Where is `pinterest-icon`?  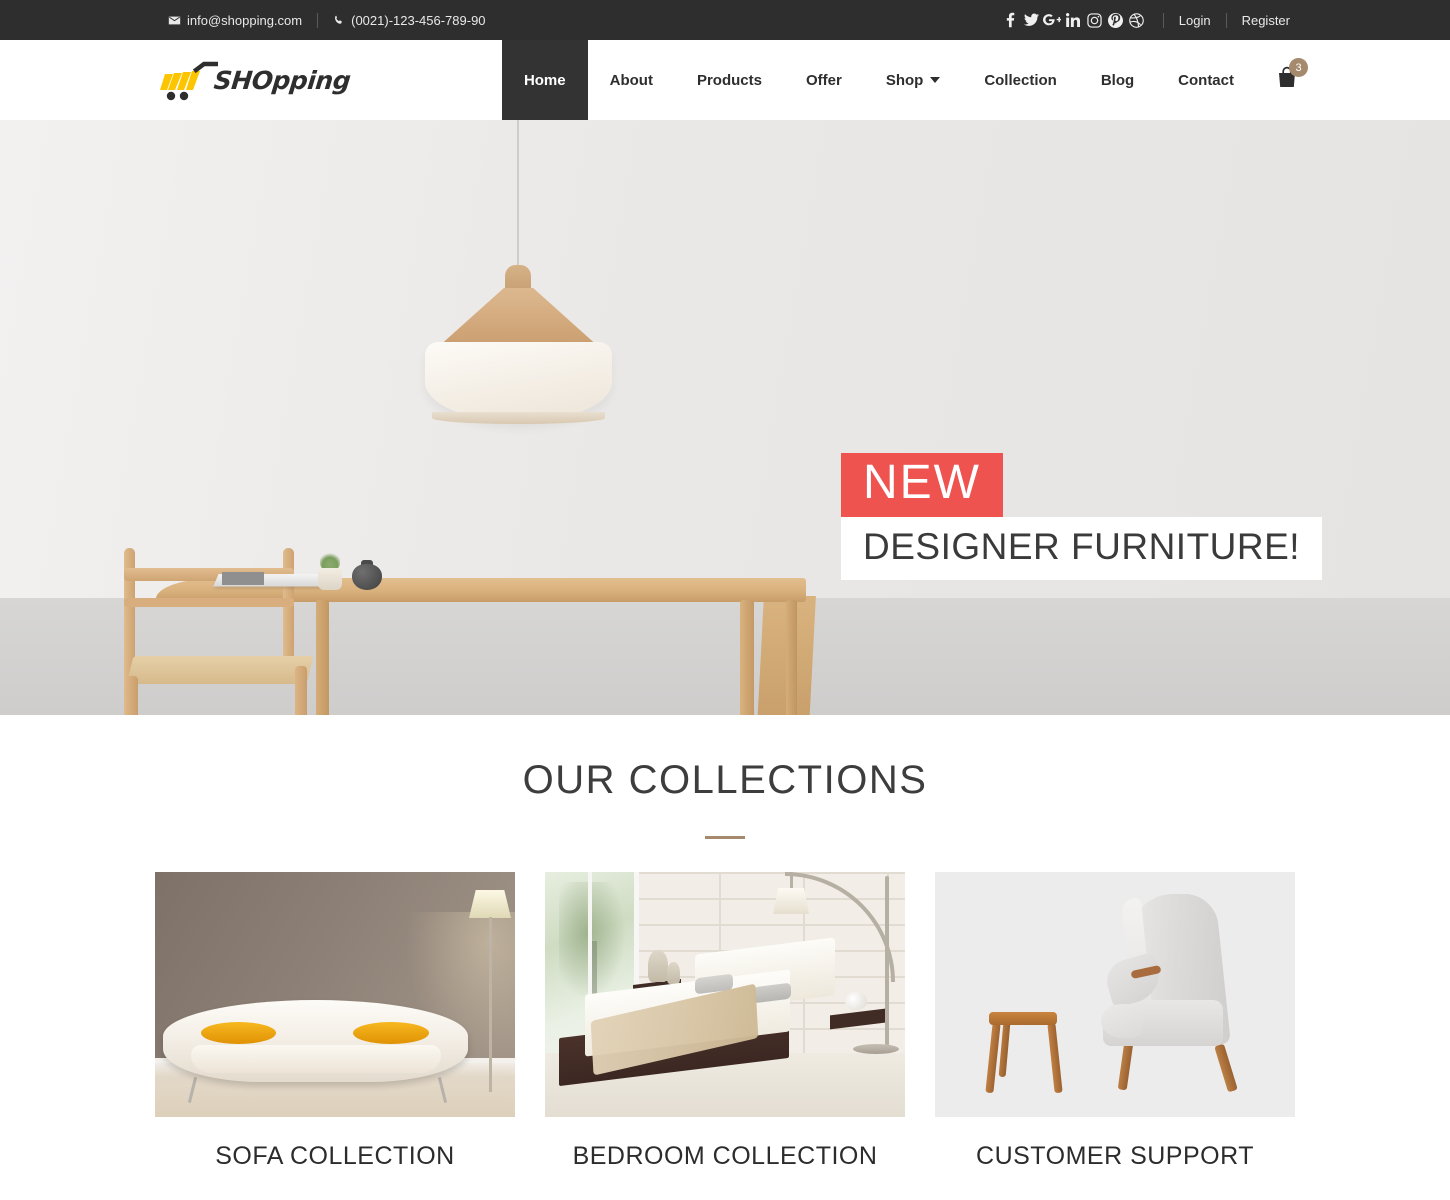
pinterest-icon is located at coordinates (1115, 20).